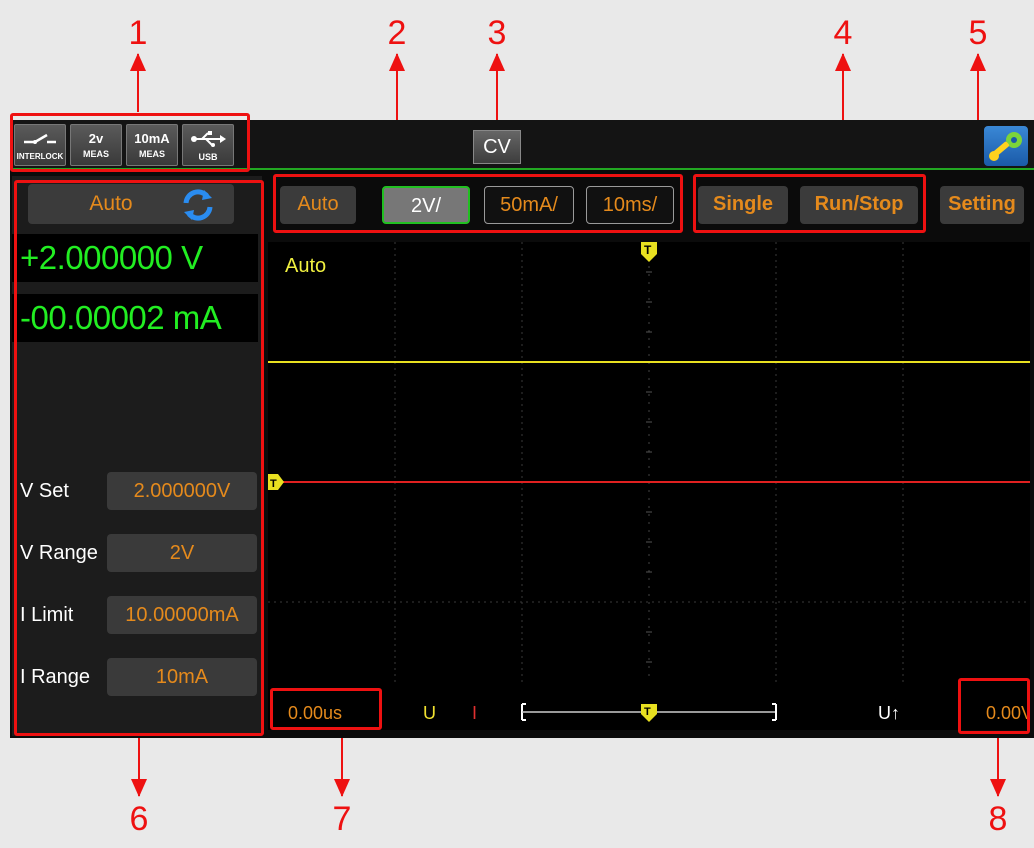 Image resolution: width=1034 pixels, height=848 pixels. Describe the element at coordinates (111, 203) in the screenshot. I see `range-mode-label: Auto` at that location.